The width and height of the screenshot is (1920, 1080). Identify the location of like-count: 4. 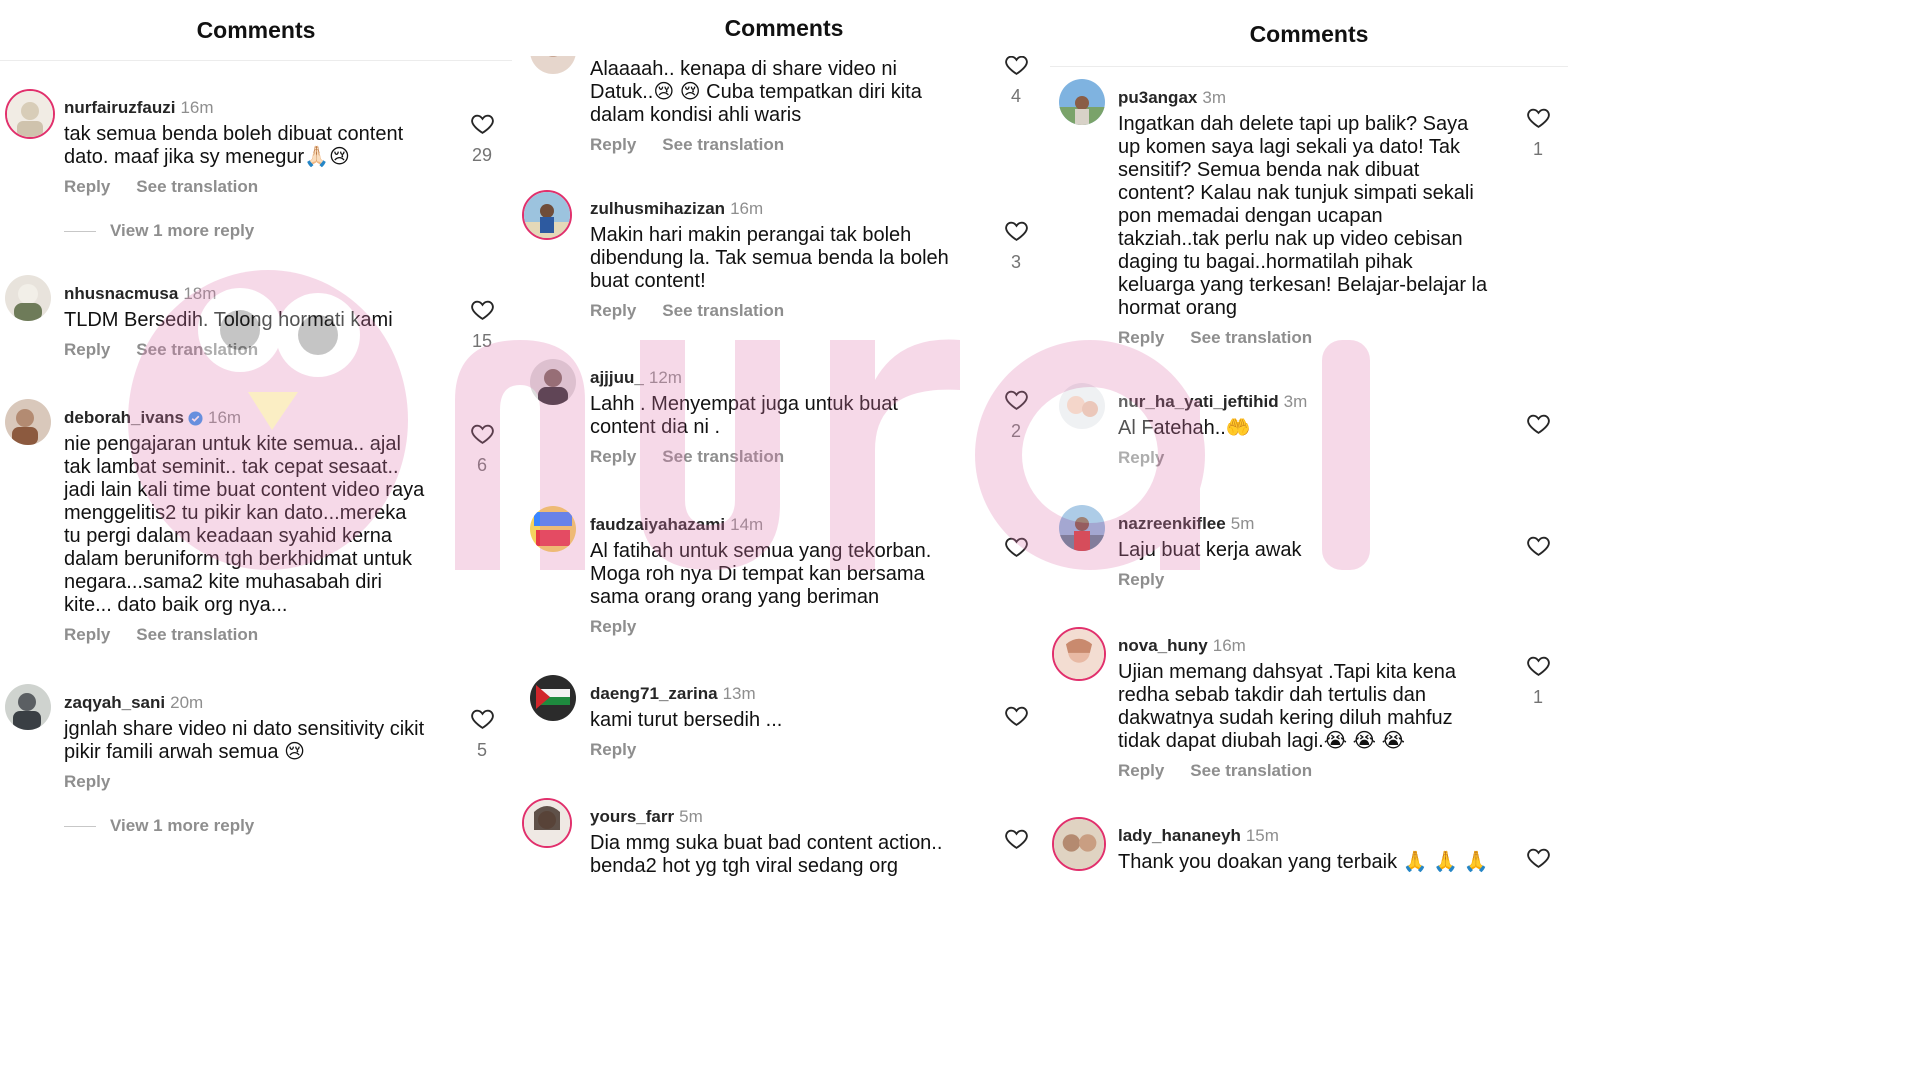
(1015, 96).